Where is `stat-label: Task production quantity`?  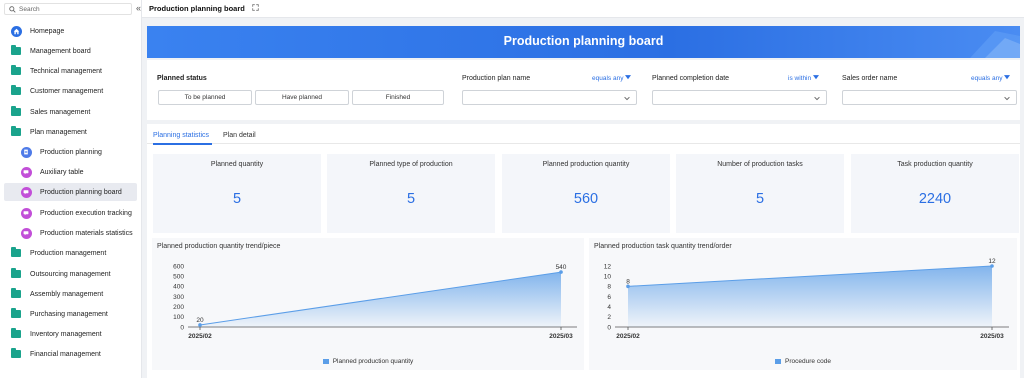
stat-label: Task production quantity is located at coordinates (935, 164).